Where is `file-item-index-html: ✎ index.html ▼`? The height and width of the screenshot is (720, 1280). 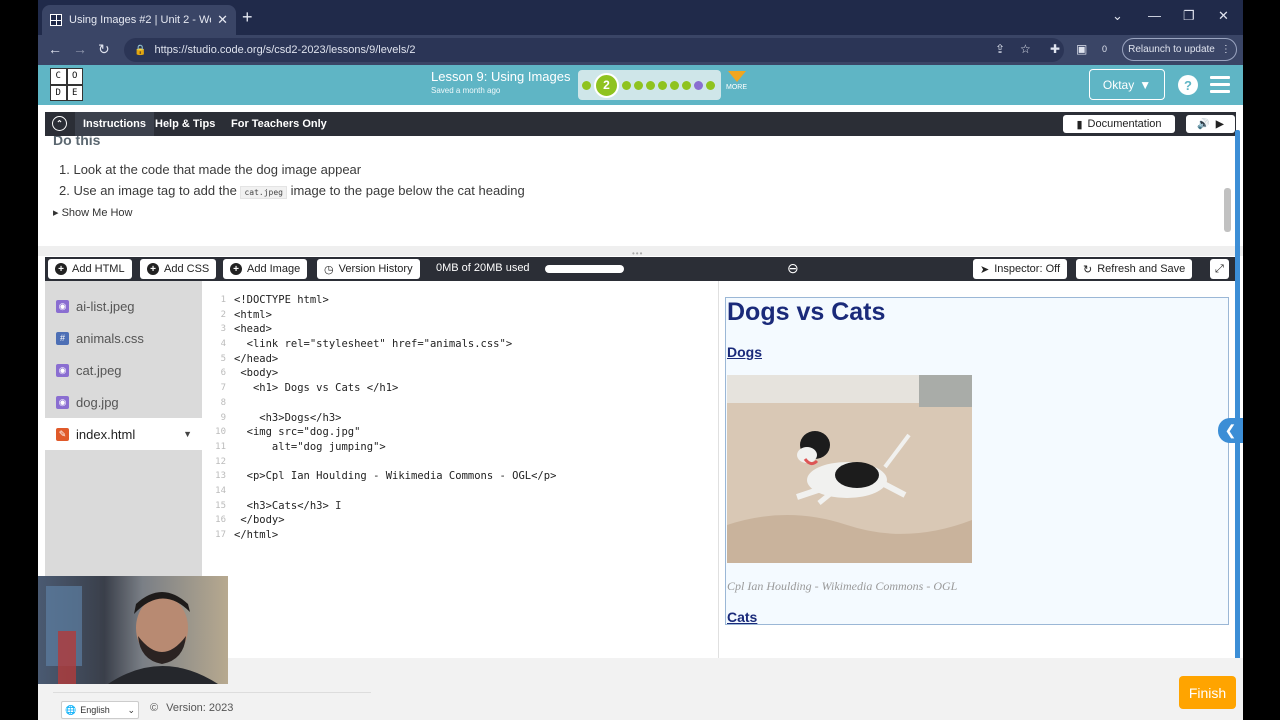
file-item-index-html: ✎ index.html ▼ is located at coordinates (123, 434).